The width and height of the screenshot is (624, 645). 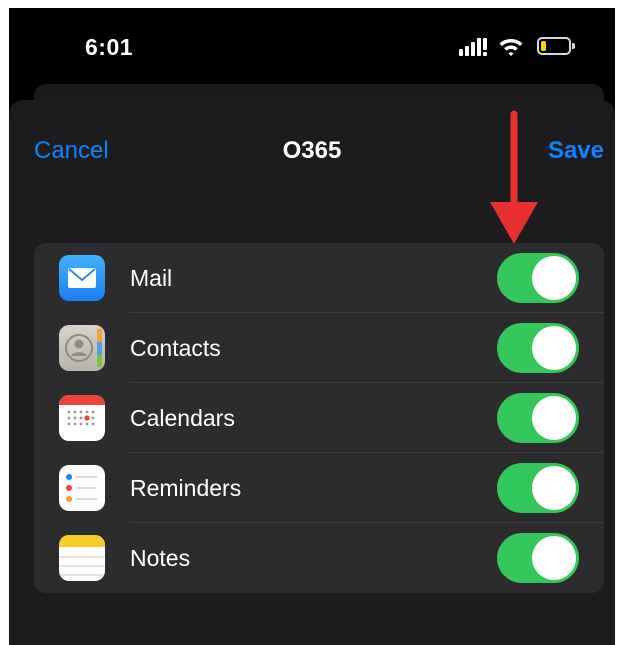 I want to click on calendars-label: Calendars, so click(x=182, y=418).